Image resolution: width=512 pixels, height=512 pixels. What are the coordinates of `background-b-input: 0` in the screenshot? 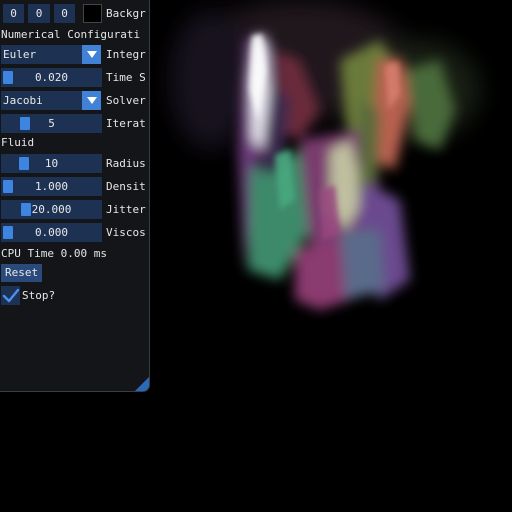 It's located at (64, 13).